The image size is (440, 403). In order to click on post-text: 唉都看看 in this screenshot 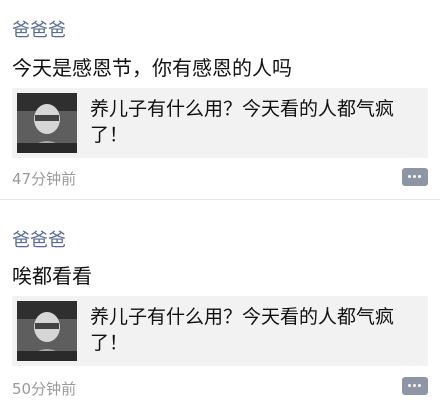, I will do `click(52, 276)`.